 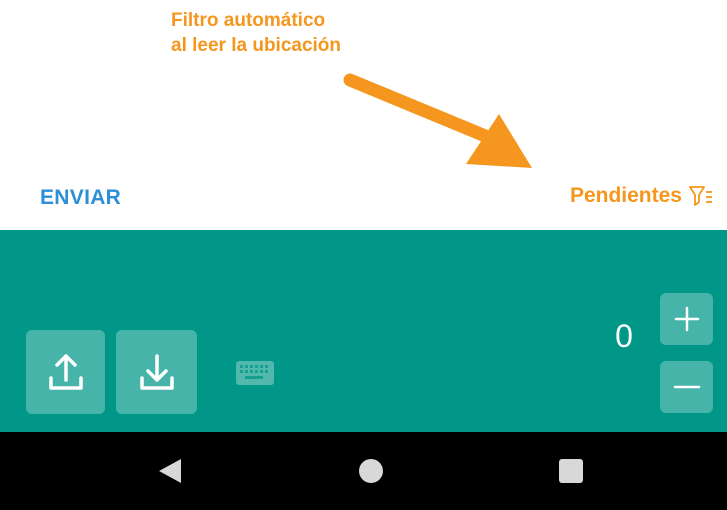 I want to click on pending-filter-button: Pendientes, so click(x=641, y=196).